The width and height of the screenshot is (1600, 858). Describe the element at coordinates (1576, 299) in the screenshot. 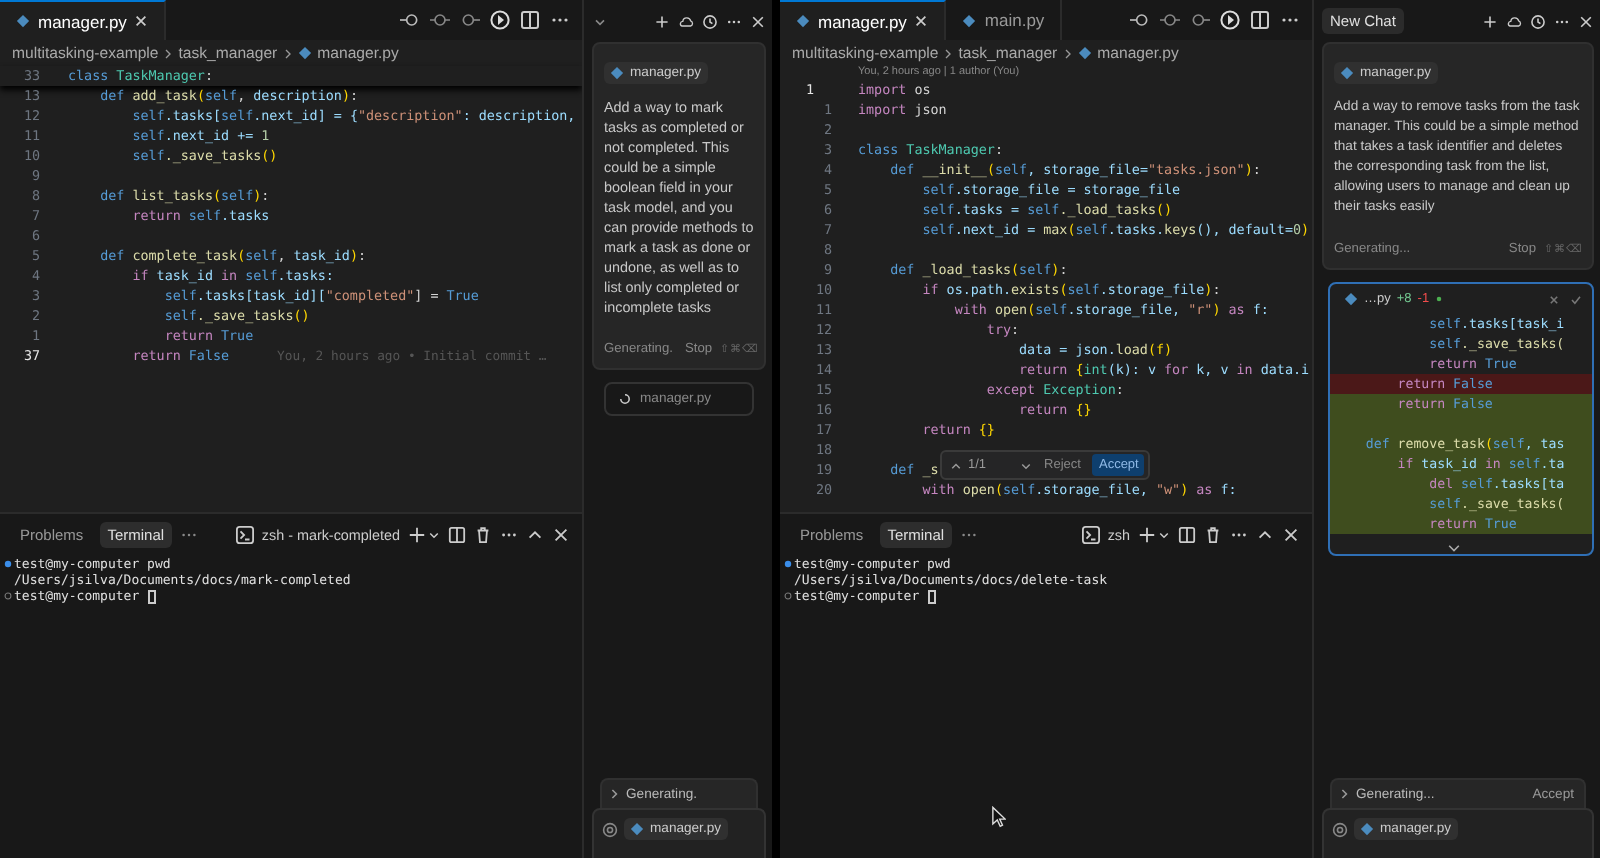

I see `check-icon` at that location.